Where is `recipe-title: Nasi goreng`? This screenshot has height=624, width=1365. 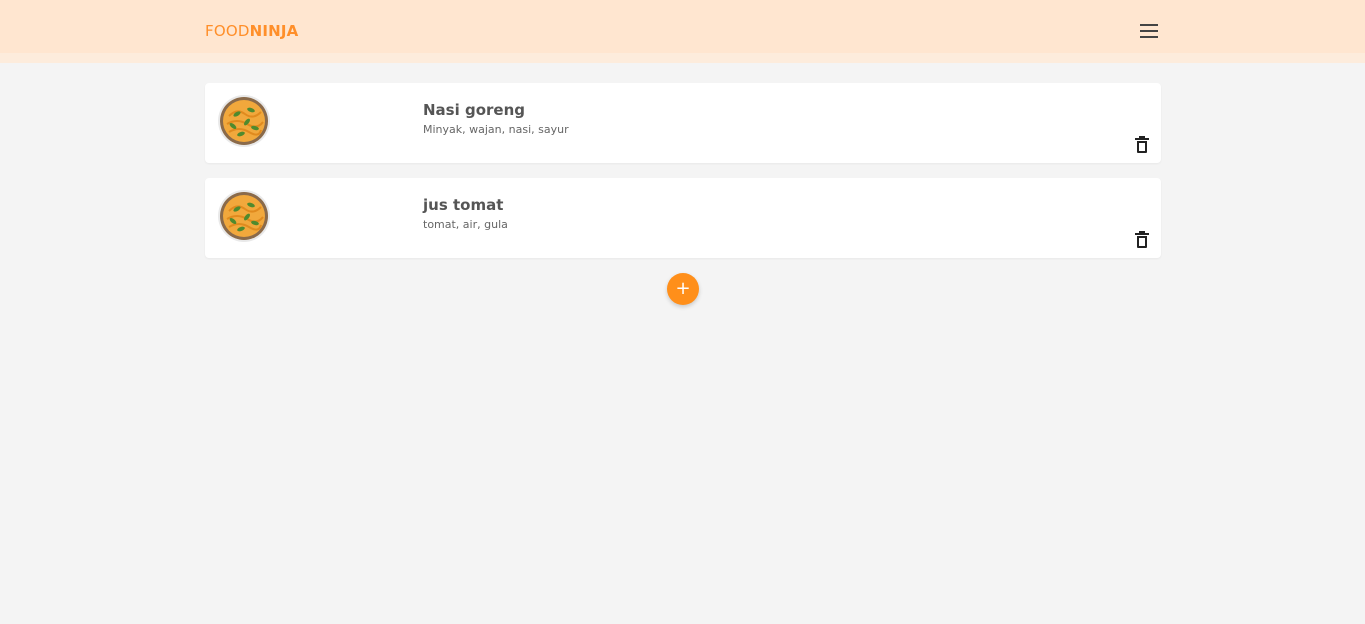
recipe-title: Nasi goreng is located at coordinates (474, 110).